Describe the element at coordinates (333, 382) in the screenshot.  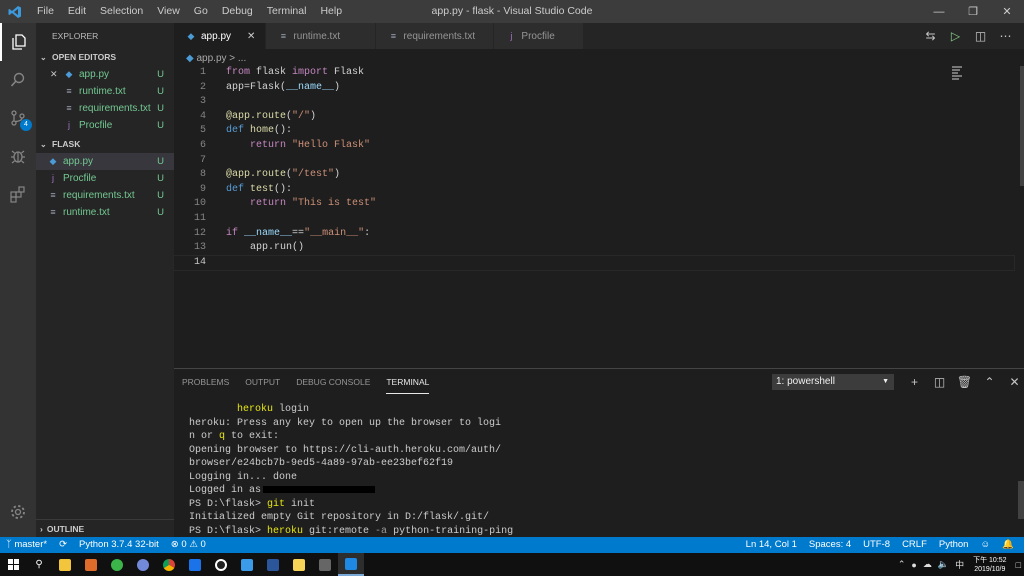
I see `tab-debug-console: DEBUG CONSOLE` at that location.